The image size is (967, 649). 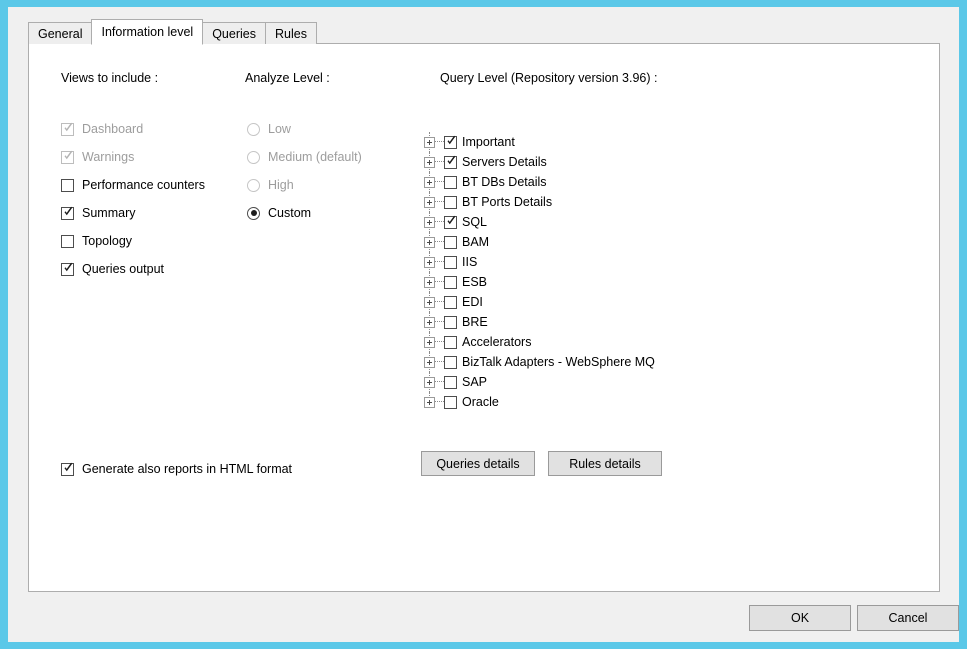 I want to click on analyze-level-radio-medium-default: Medium (default), so click(x=304, y=157).